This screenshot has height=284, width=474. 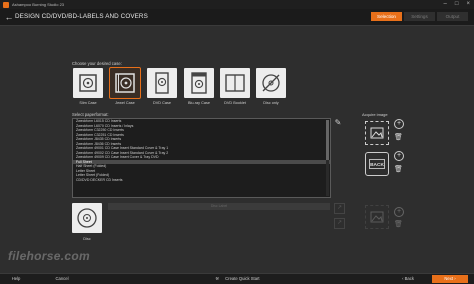 I want to click on create-quick-start-label: Create Quick Start, so click(x=242, y=278).